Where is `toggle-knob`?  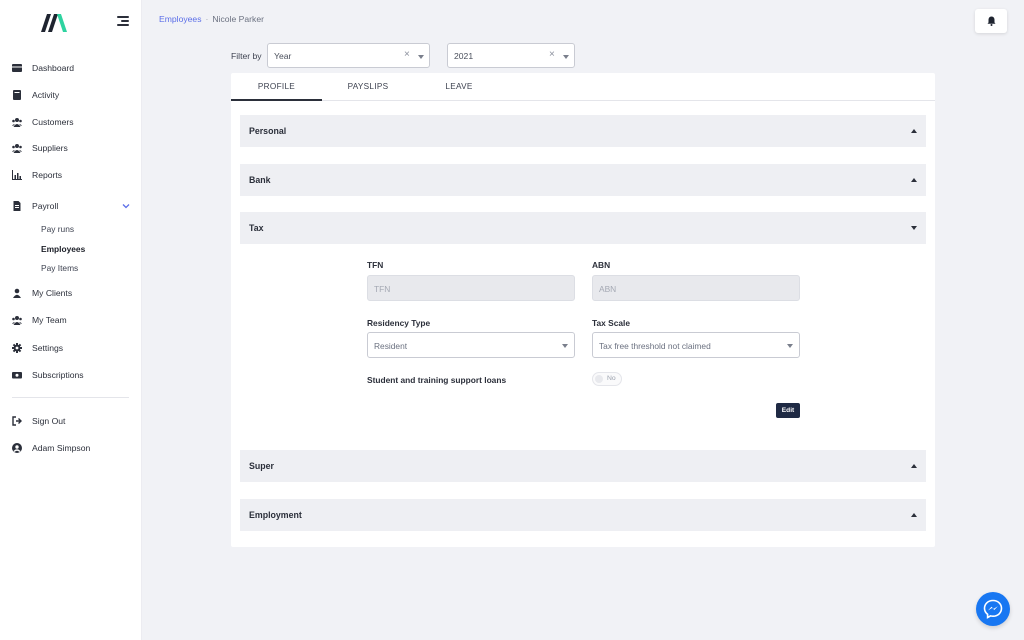
toggle-knob is located at coordinates (599, 379).